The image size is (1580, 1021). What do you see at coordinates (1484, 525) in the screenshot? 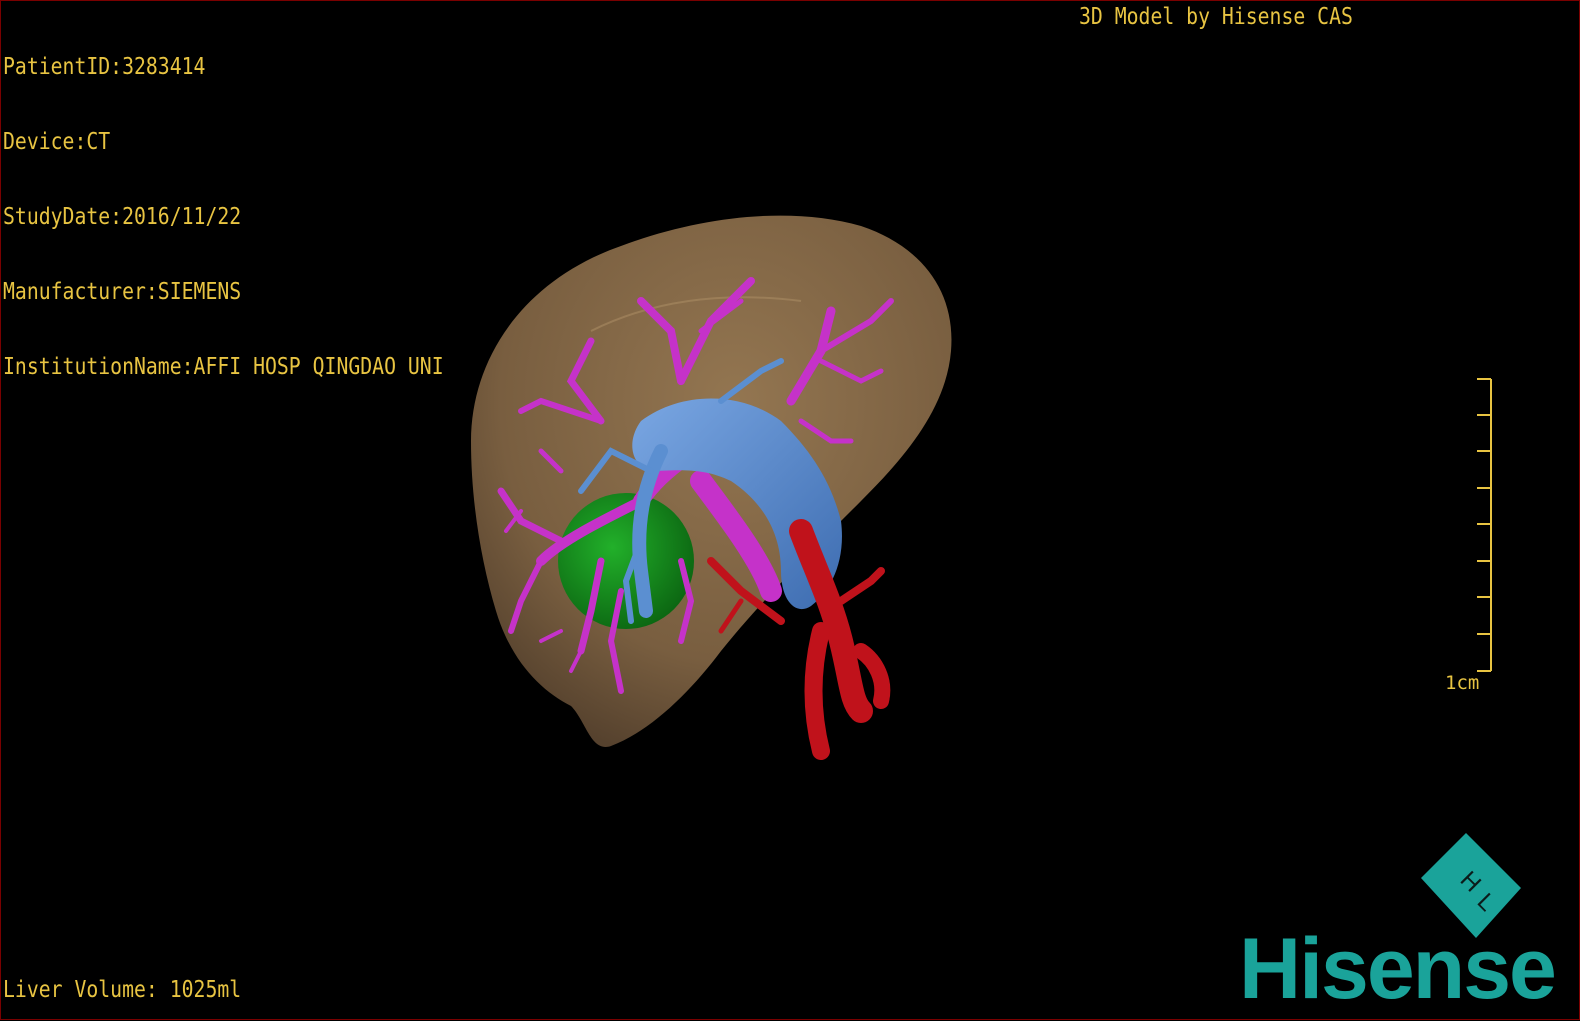
I see `scale-bar` at bounding box center [1484, 525].